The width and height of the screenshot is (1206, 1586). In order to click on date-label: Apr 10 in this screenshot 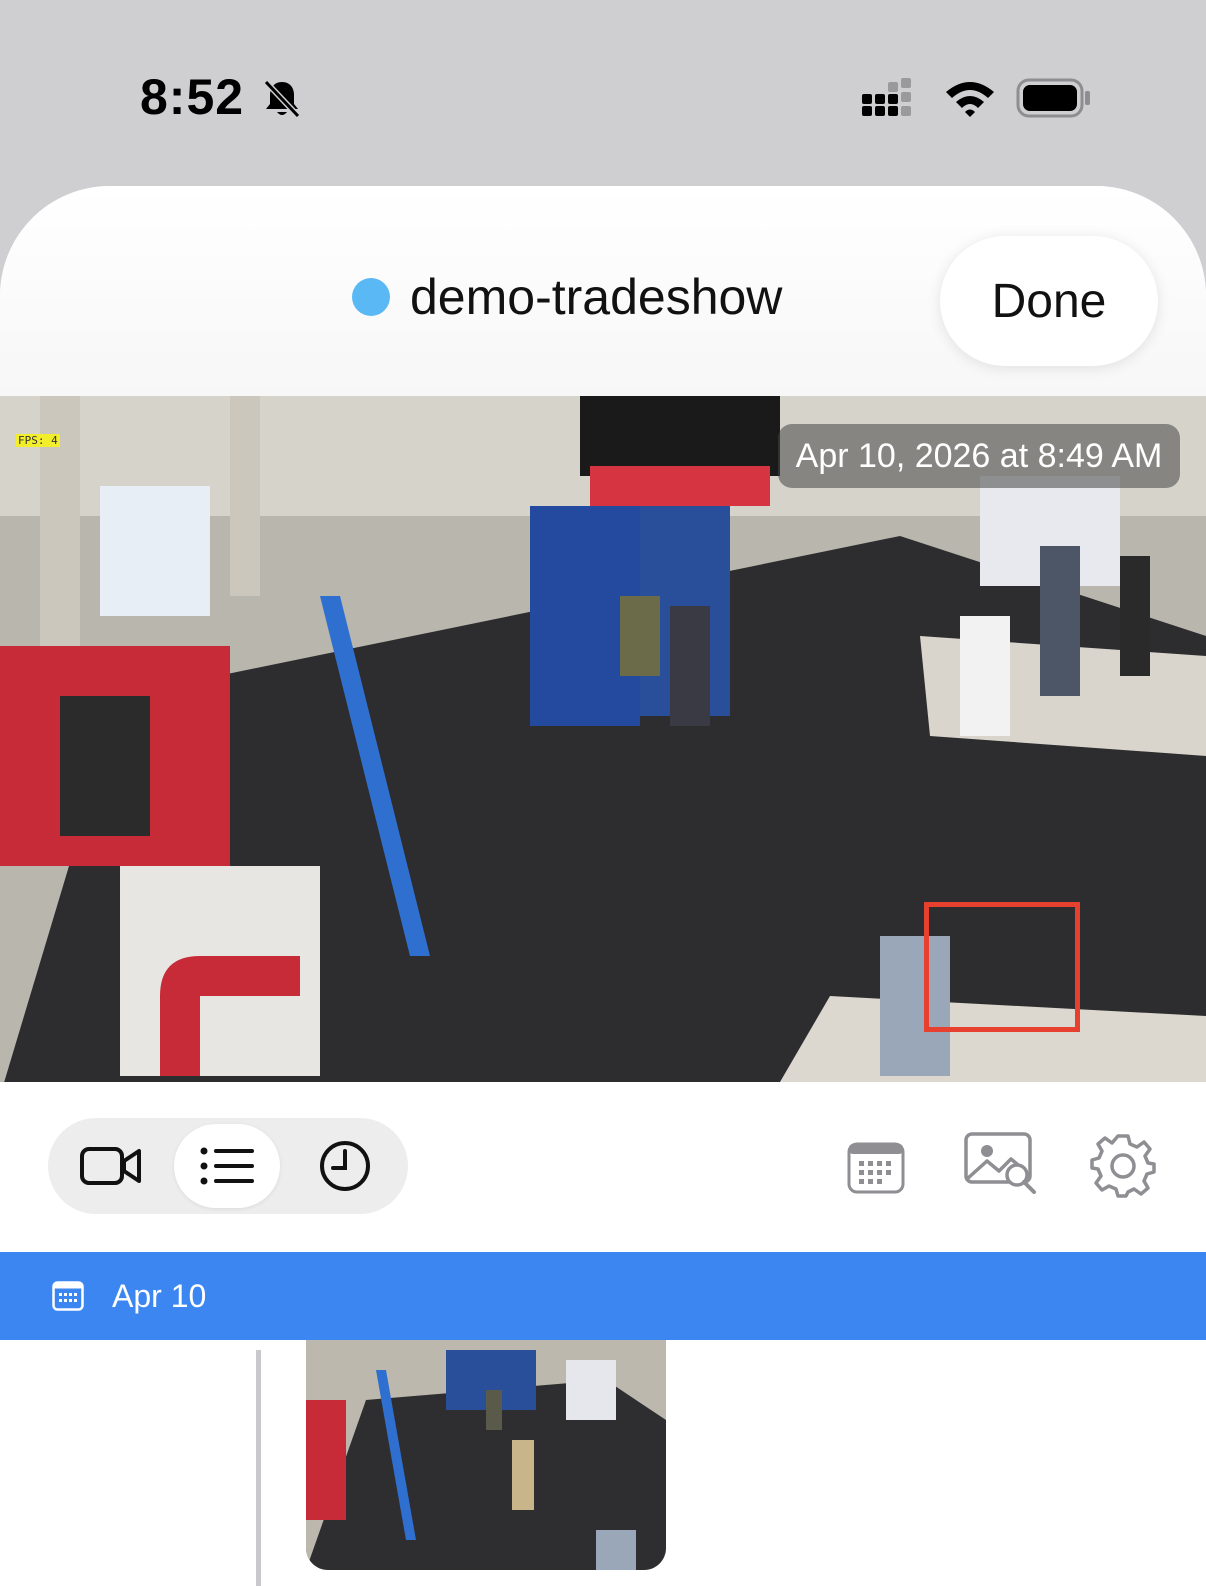, I will do `click(159, 1295)`.